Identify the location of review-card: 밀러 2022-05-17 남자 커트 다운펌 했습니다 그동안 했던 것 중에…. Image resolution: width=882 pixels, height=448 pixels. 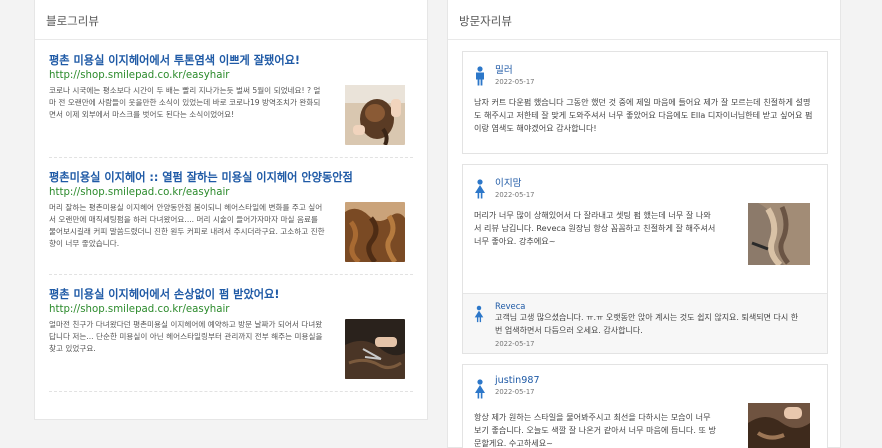
(645, 102).